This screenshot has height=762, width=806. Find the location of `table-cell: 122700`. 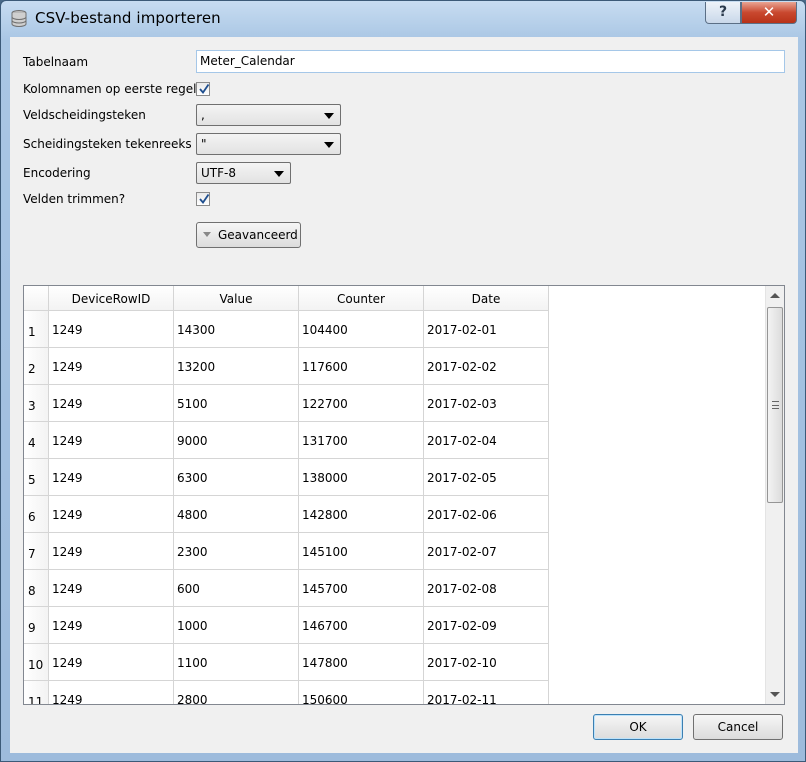

table-cell: 122700 is located at coordinates (361, 403).